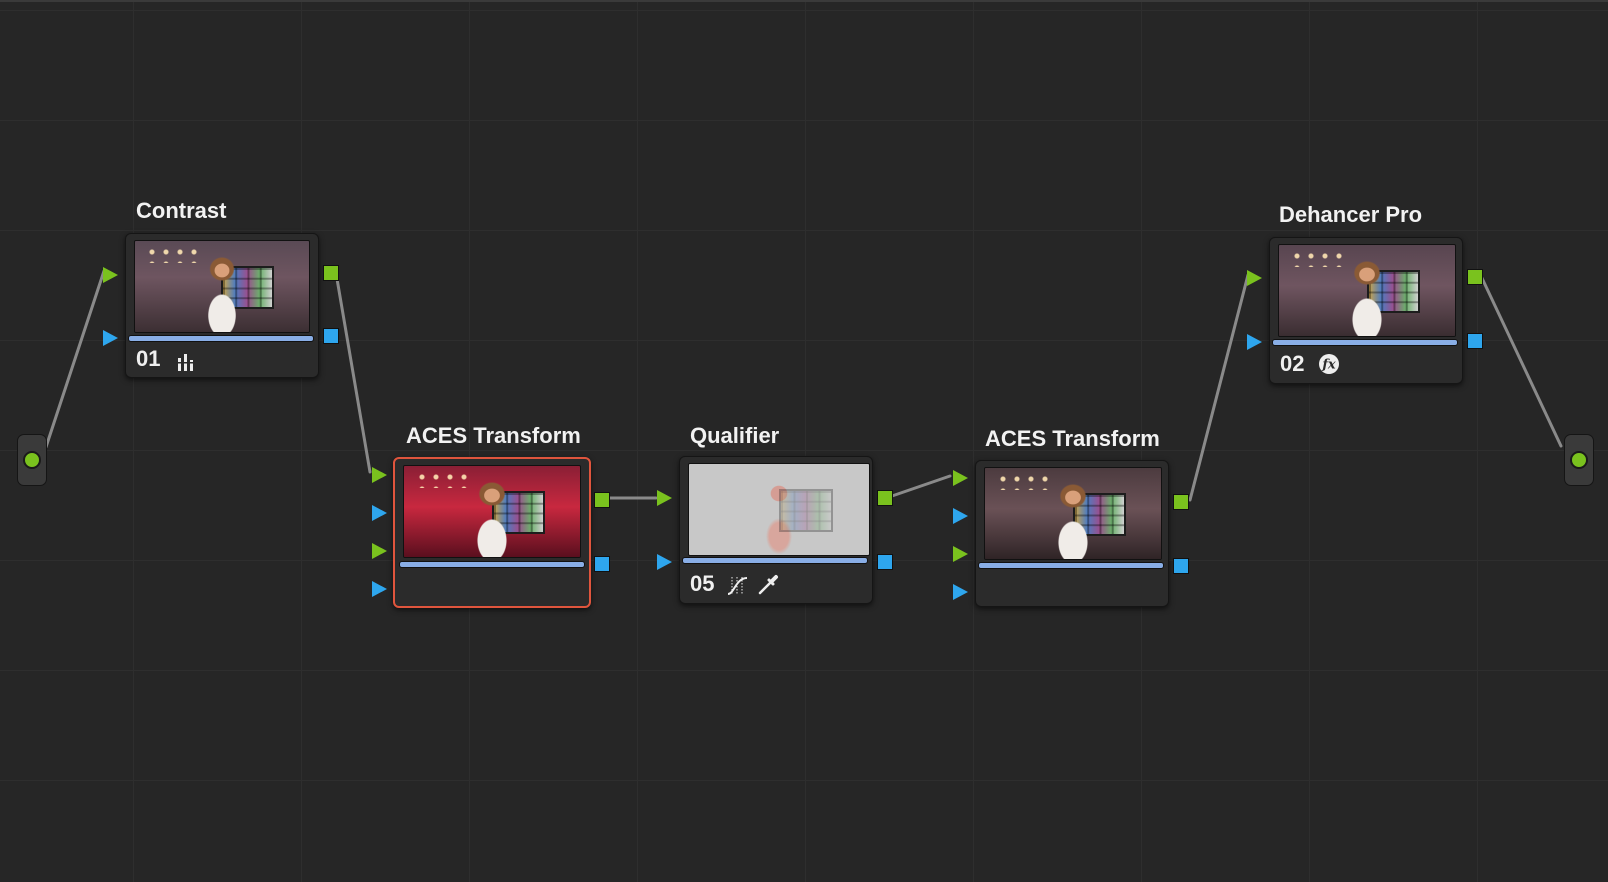 Image resolution: width=1608 pixels, height=882 pixels. What do you see at coordinates (737, 586) in the screenshot?
I see `curve-qualifier-icon` at bounding box center [737, 586].